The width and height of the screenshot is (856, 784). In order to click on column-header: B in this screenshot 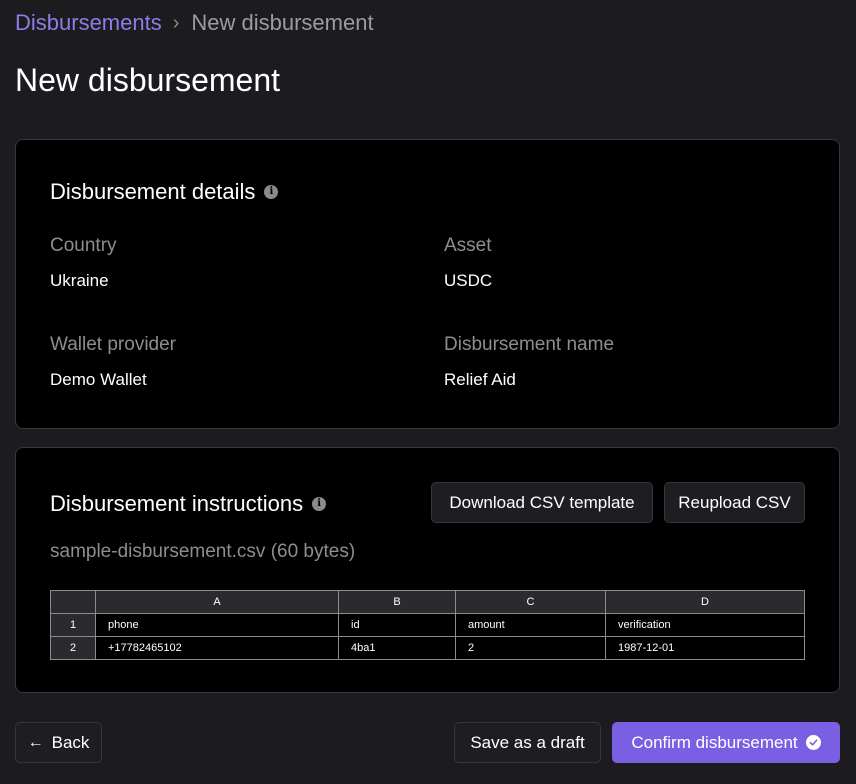, I will do `click(397, 602)`.